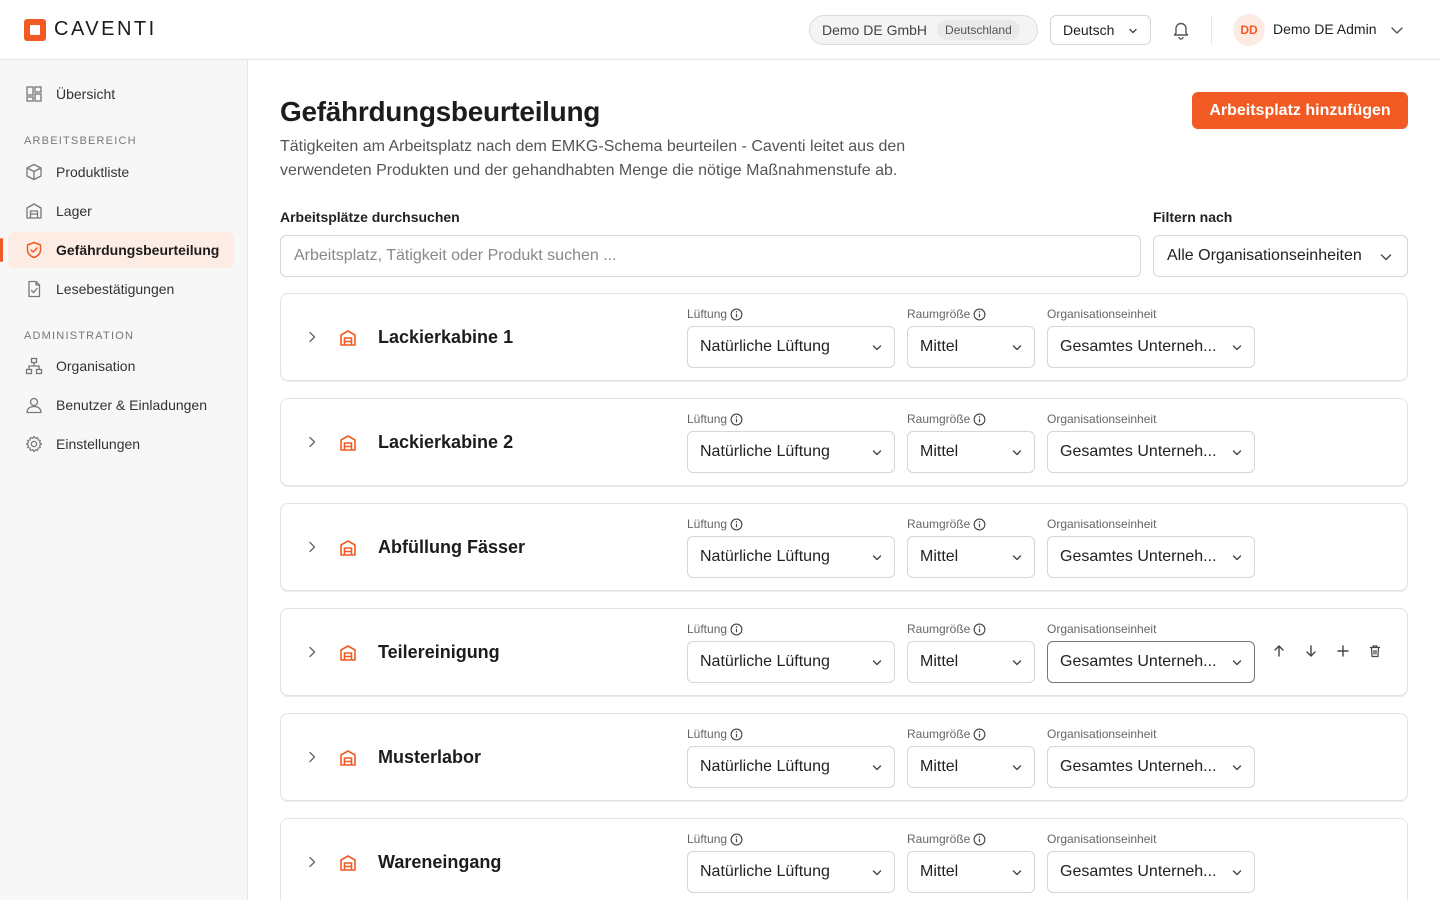  I want to click on workplace-name: Abfüllung Fässer, so click(451, 547).